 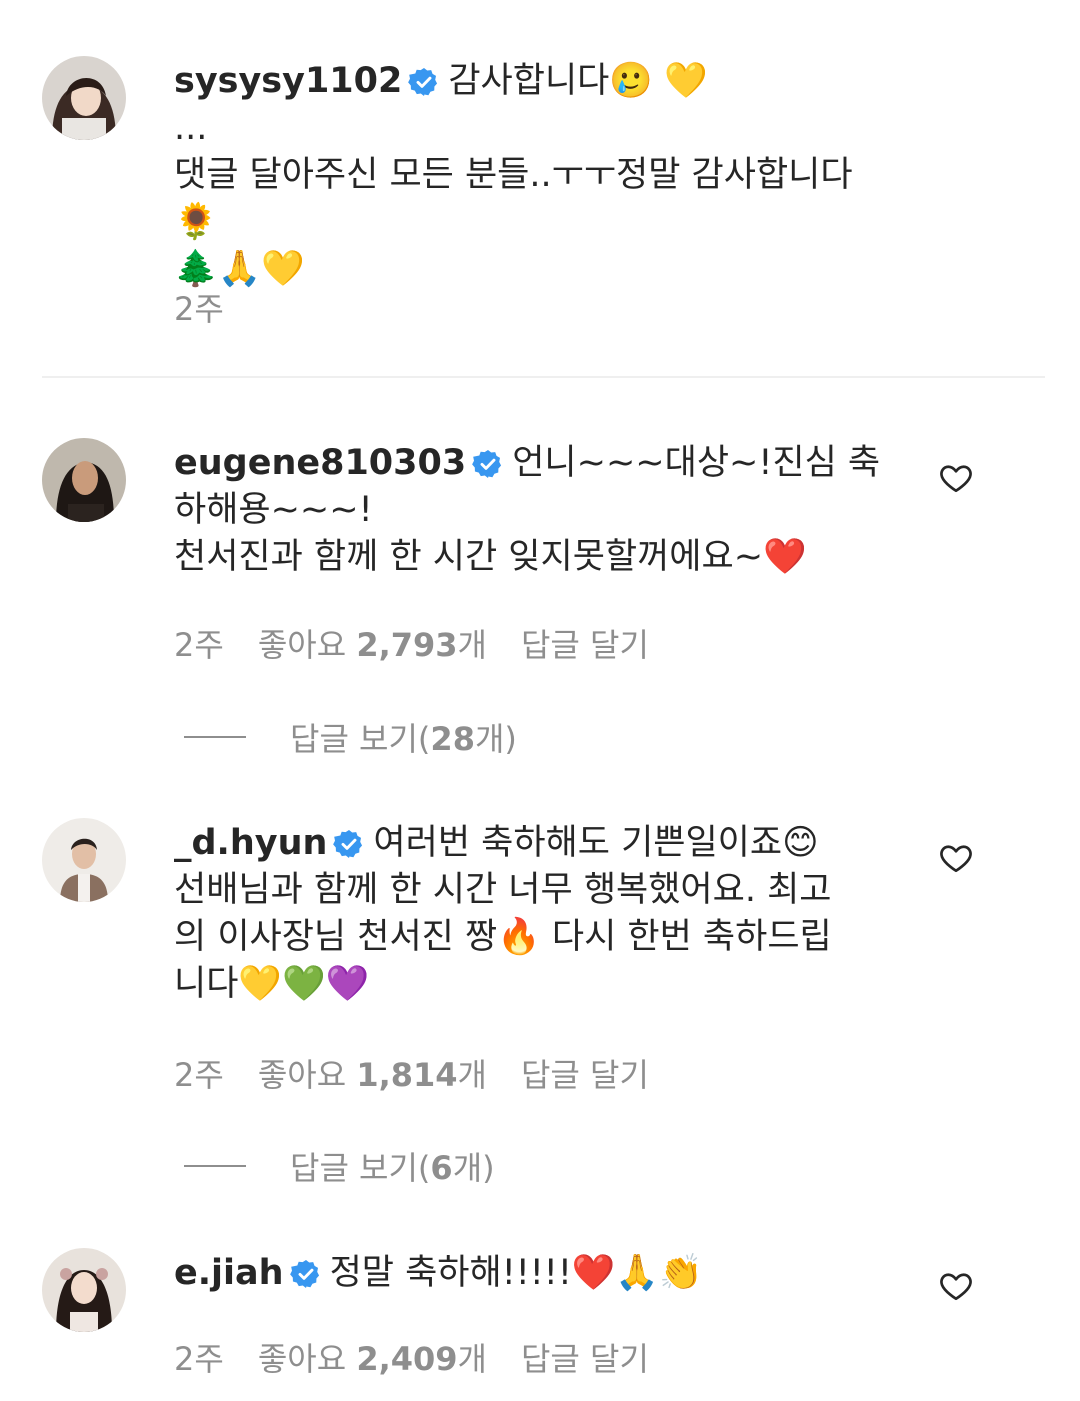 What do you see at coordinates (596, 843) in the screenshot?
I see `comment-line-1: 여러번 축하해도 기쁜일이죠😊` at bounding box center [596, 843].